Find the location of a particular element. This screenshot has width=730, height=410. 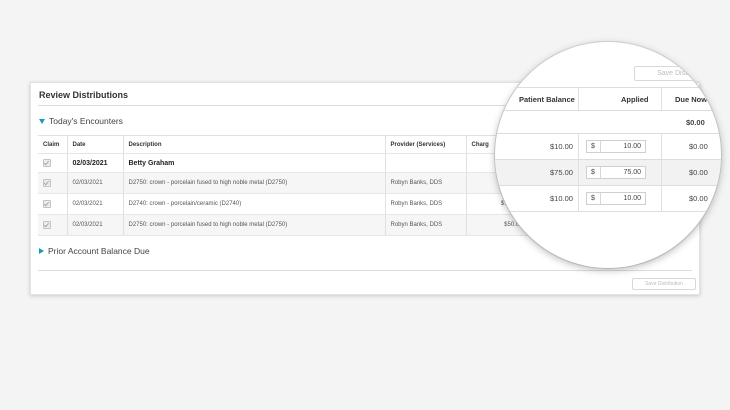

patient-group-row: 02/03/2021 Betty Graham is located at coordinates (283, 163).